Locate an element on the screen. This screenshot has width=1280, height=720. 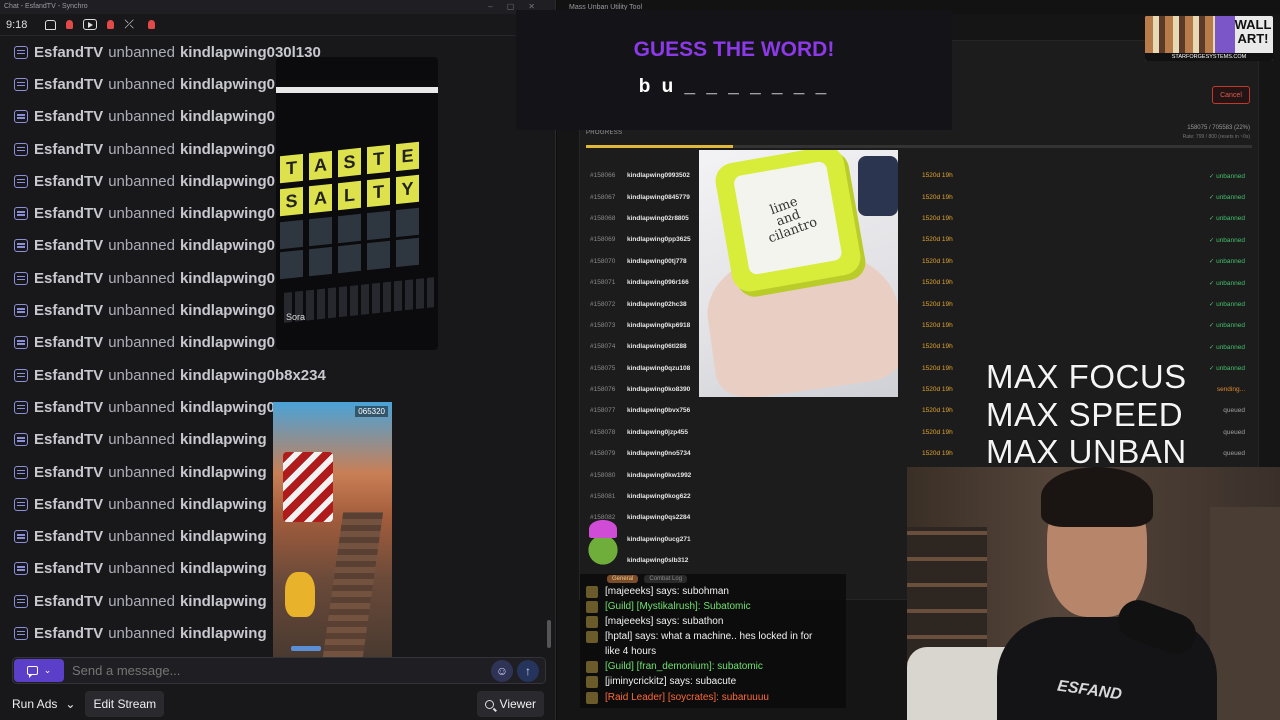
emote-button: ☺ is located at coordinates (502, 670).